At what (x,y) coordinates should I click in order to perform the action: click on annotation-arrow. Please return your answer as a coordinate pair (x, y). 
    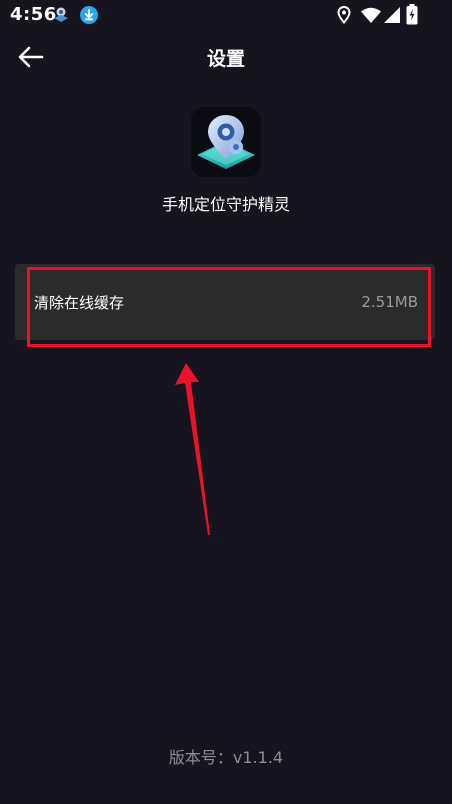
    Looking at the image, I should click on (192, 449).